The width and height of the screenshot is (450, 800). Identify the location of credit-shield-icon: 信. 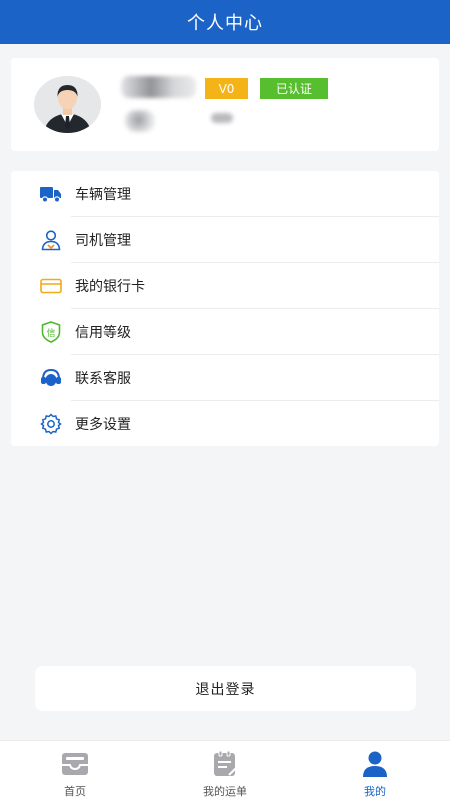
(51, 332).